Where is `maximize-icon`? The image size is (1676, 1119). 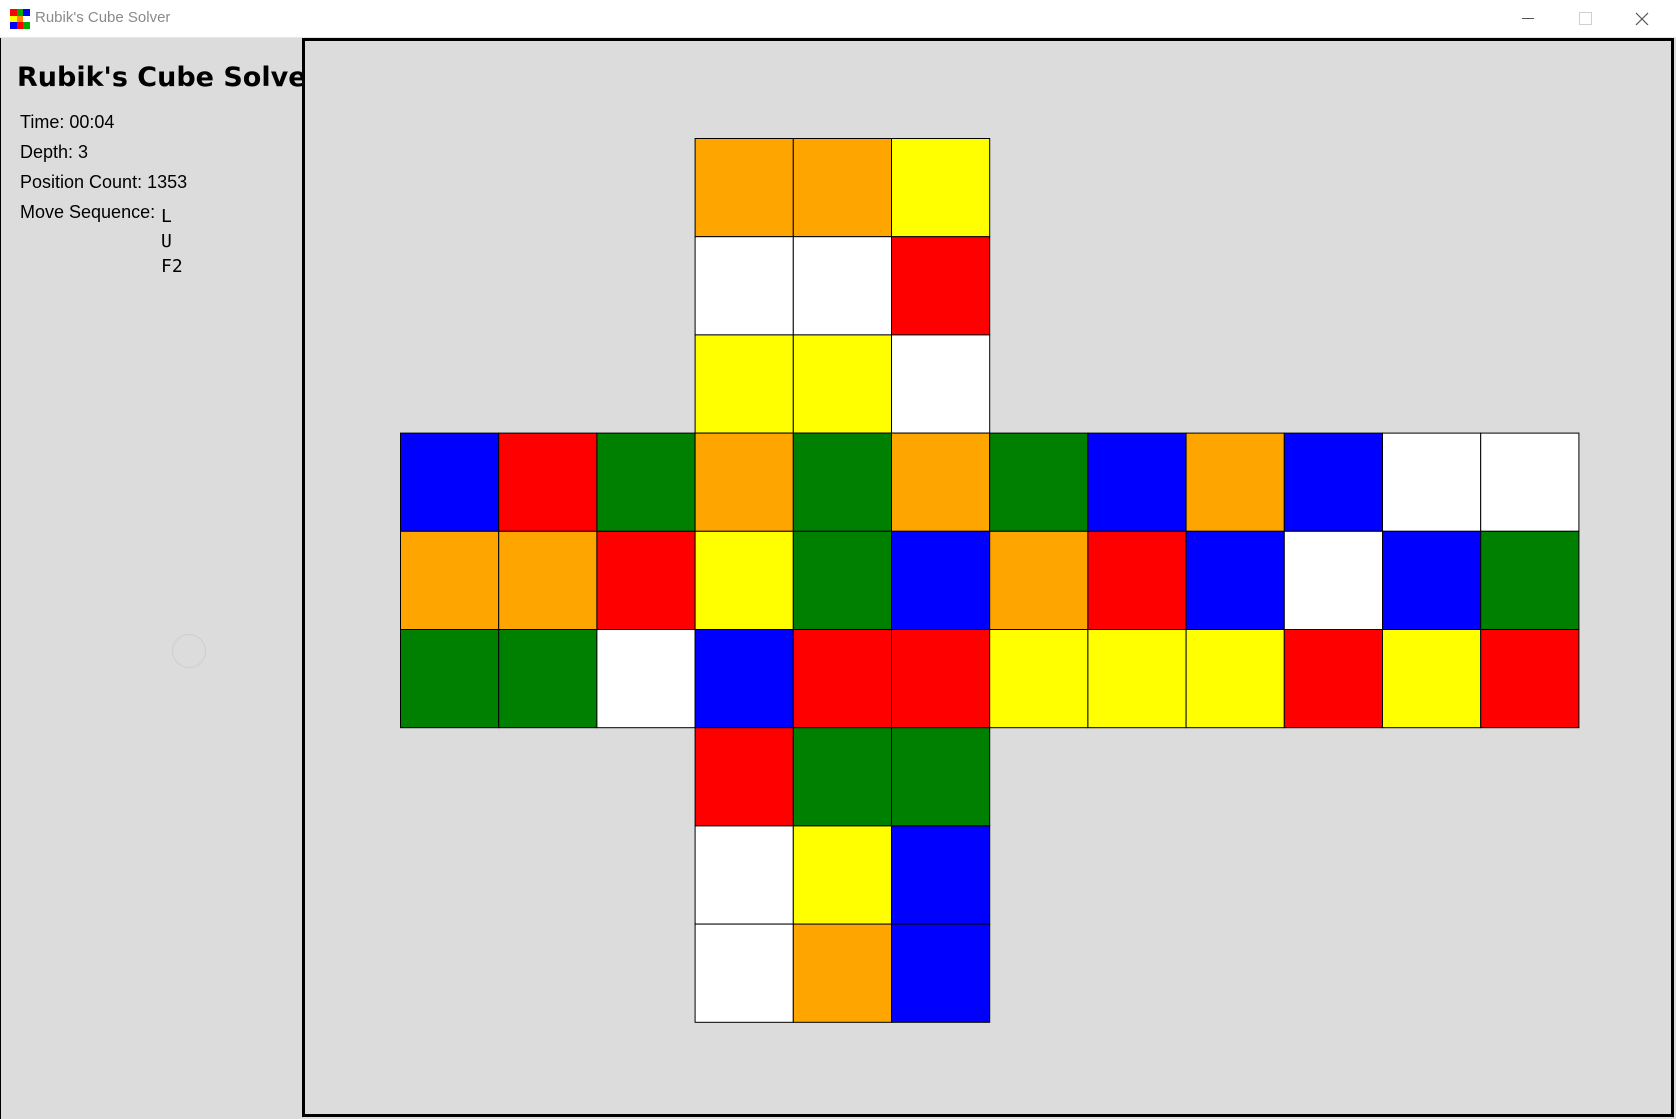 maximize-icon is located at coordinates (1585, 18).